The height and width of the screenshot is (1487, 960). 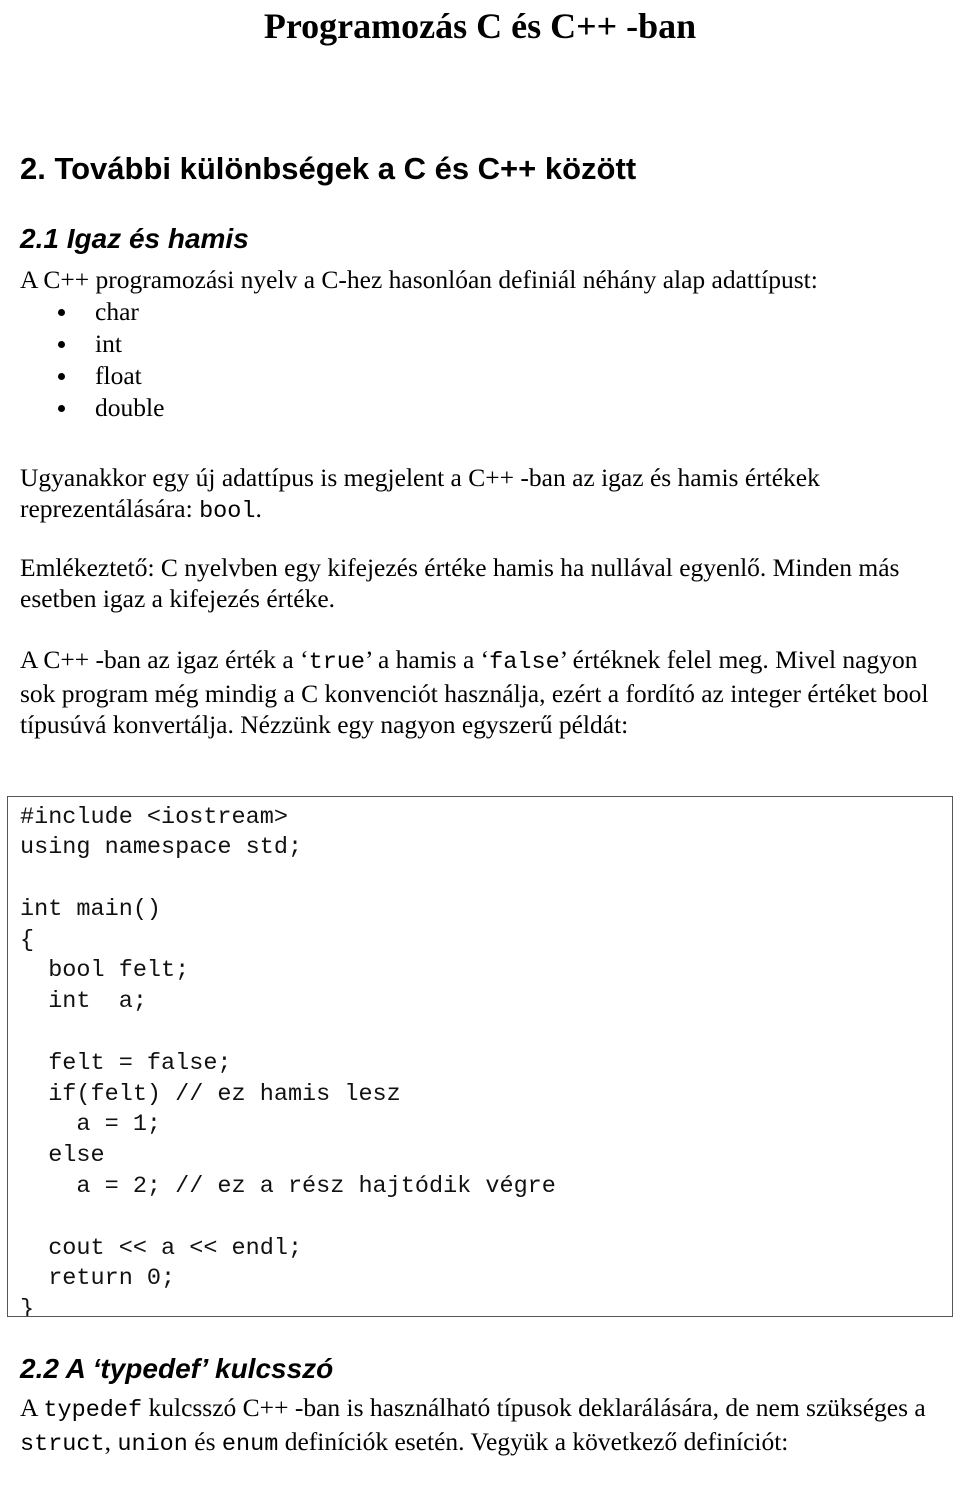 I want to click on datatype-bullet-list: char int float double, so click(x=82, y=360).